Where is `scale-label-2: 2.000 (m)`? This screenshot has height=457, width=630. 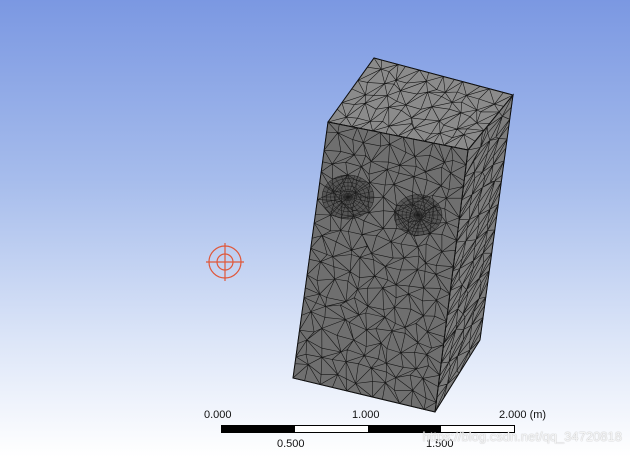 scale-label-2: 2.000 (m) is located at coordinates (523, 415).